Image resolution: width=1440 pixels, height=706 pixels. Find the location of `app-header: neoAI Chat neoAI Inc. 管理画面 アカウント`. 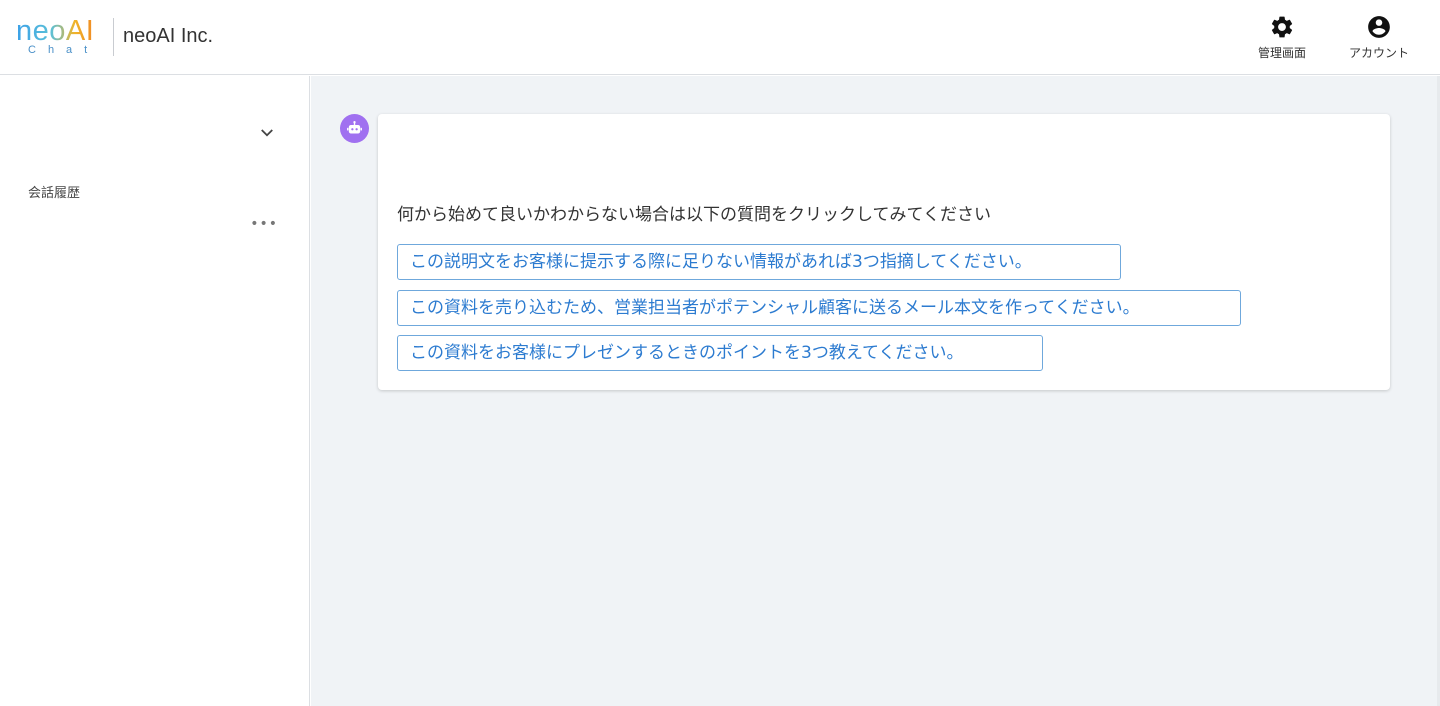

app-header: neoAI Chat neoAI Inc. 管理画面 アカウント is located at coordinates (720, 37).